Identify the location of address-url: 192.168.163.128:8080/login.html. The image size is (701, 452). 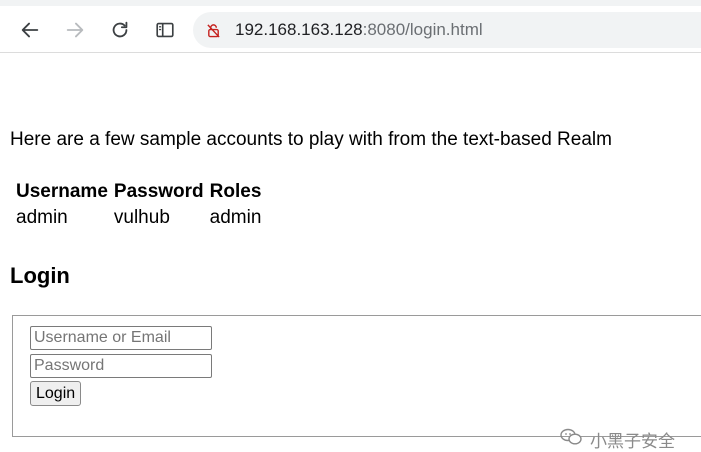
(359, 30).